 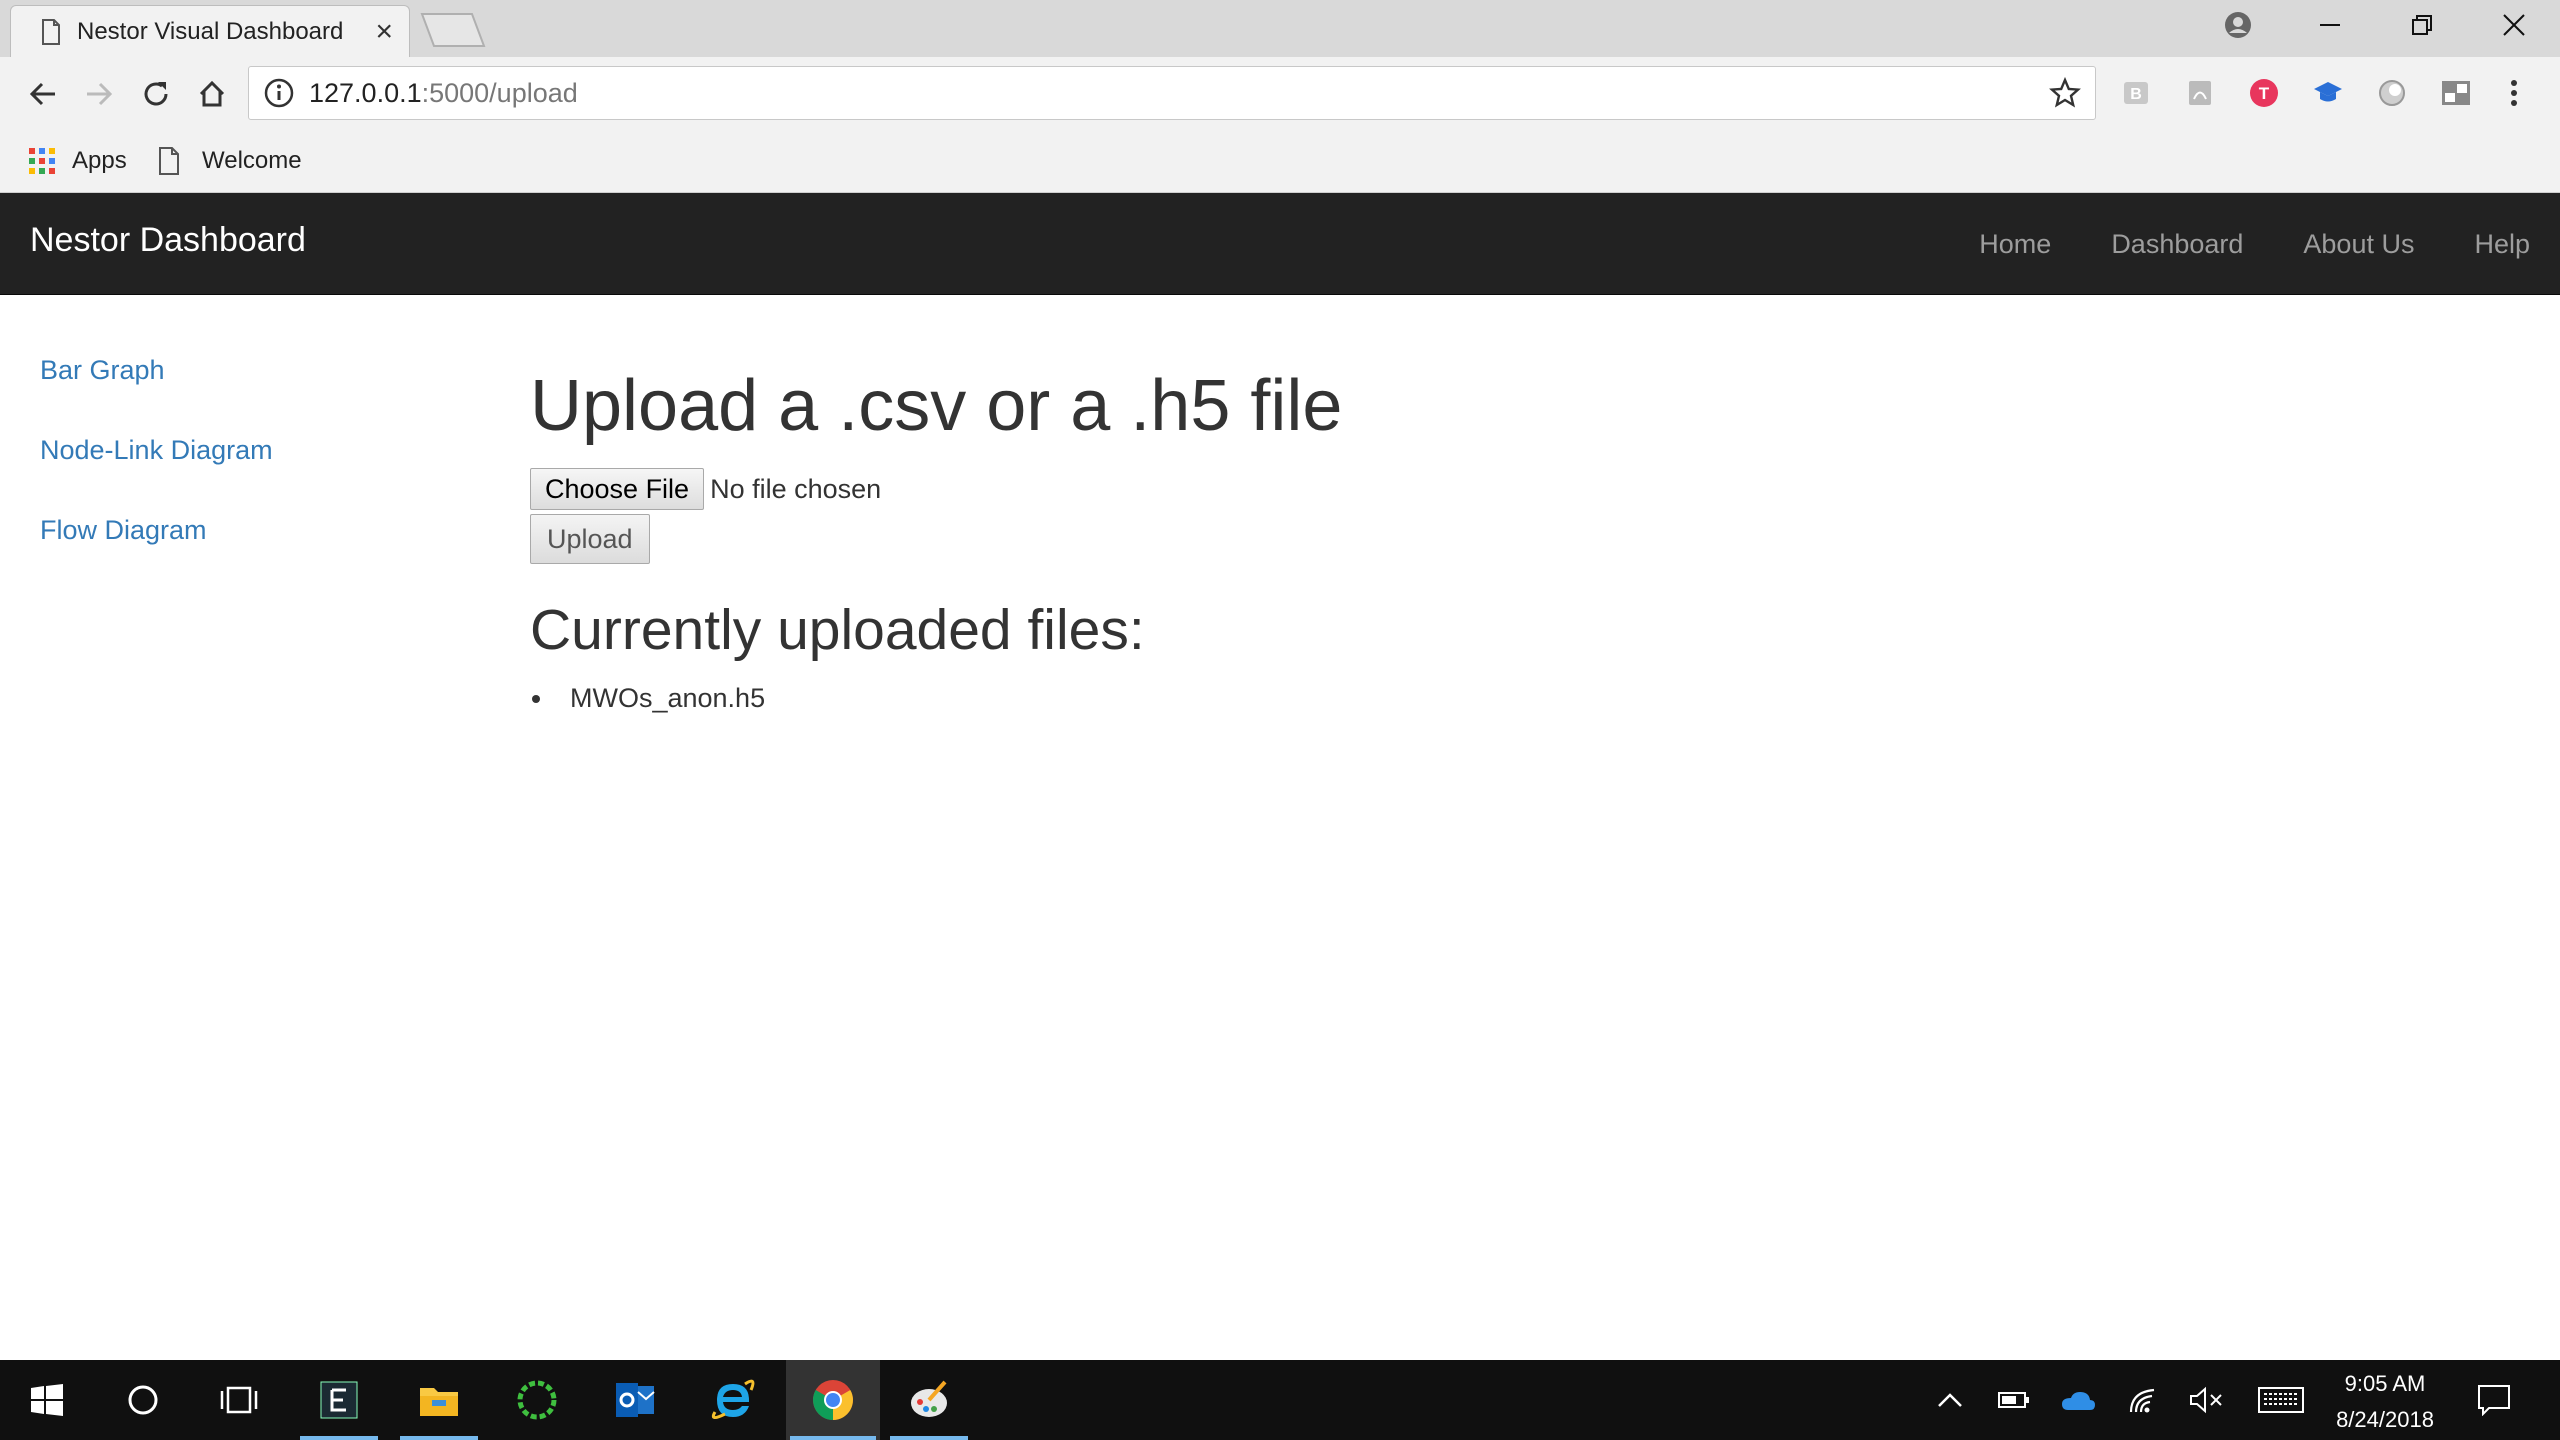 What do you see at coordinates (2502, 244) in the screenshot?
I see `nav-help: Help` at bounding box center [2502, 244].